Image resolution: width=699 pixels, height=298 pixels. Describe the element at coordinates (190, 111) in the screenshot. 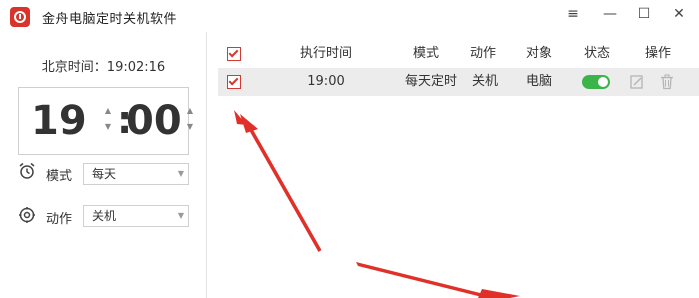

I see `minute-up-icon: ▲` at that location.